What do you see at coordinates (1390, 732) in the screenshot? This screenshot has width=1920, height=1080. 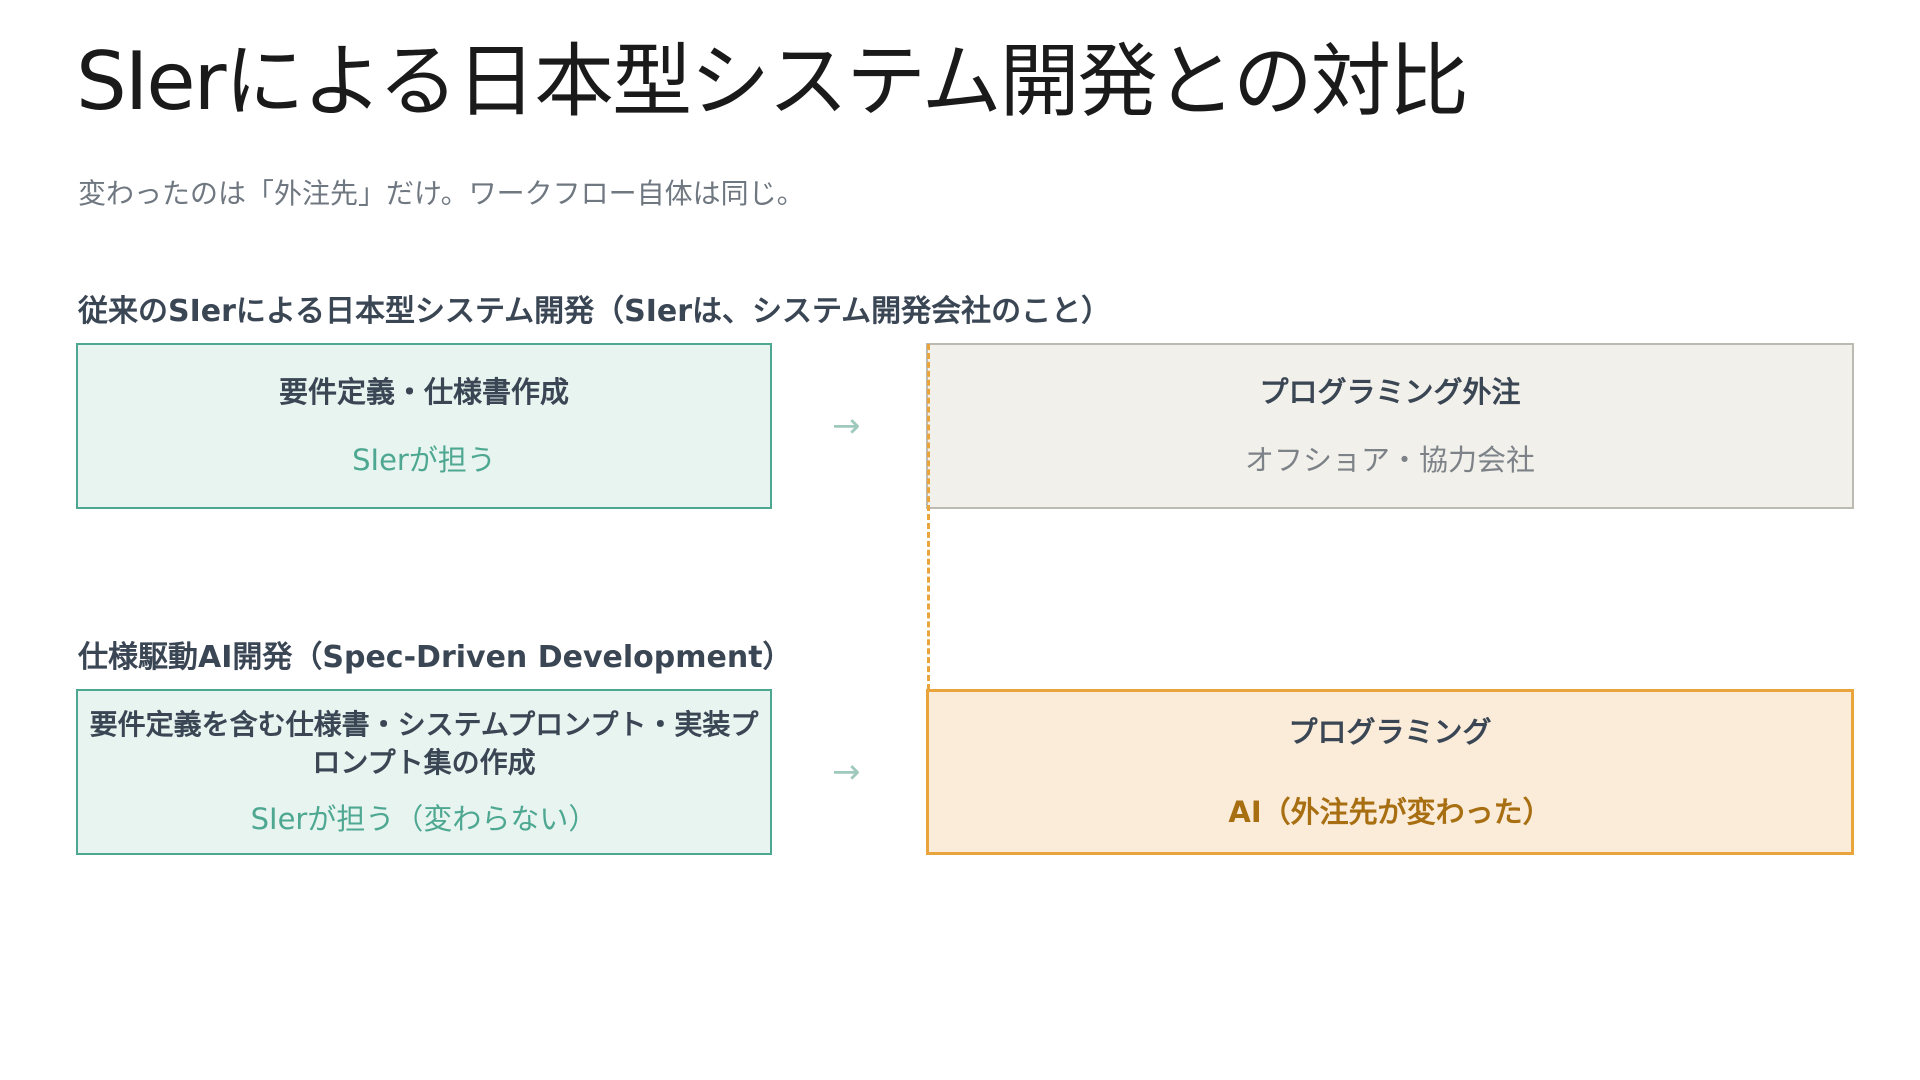 I see `sdd-programming-heading: プログラミング` at bounding box center [1390, 732].